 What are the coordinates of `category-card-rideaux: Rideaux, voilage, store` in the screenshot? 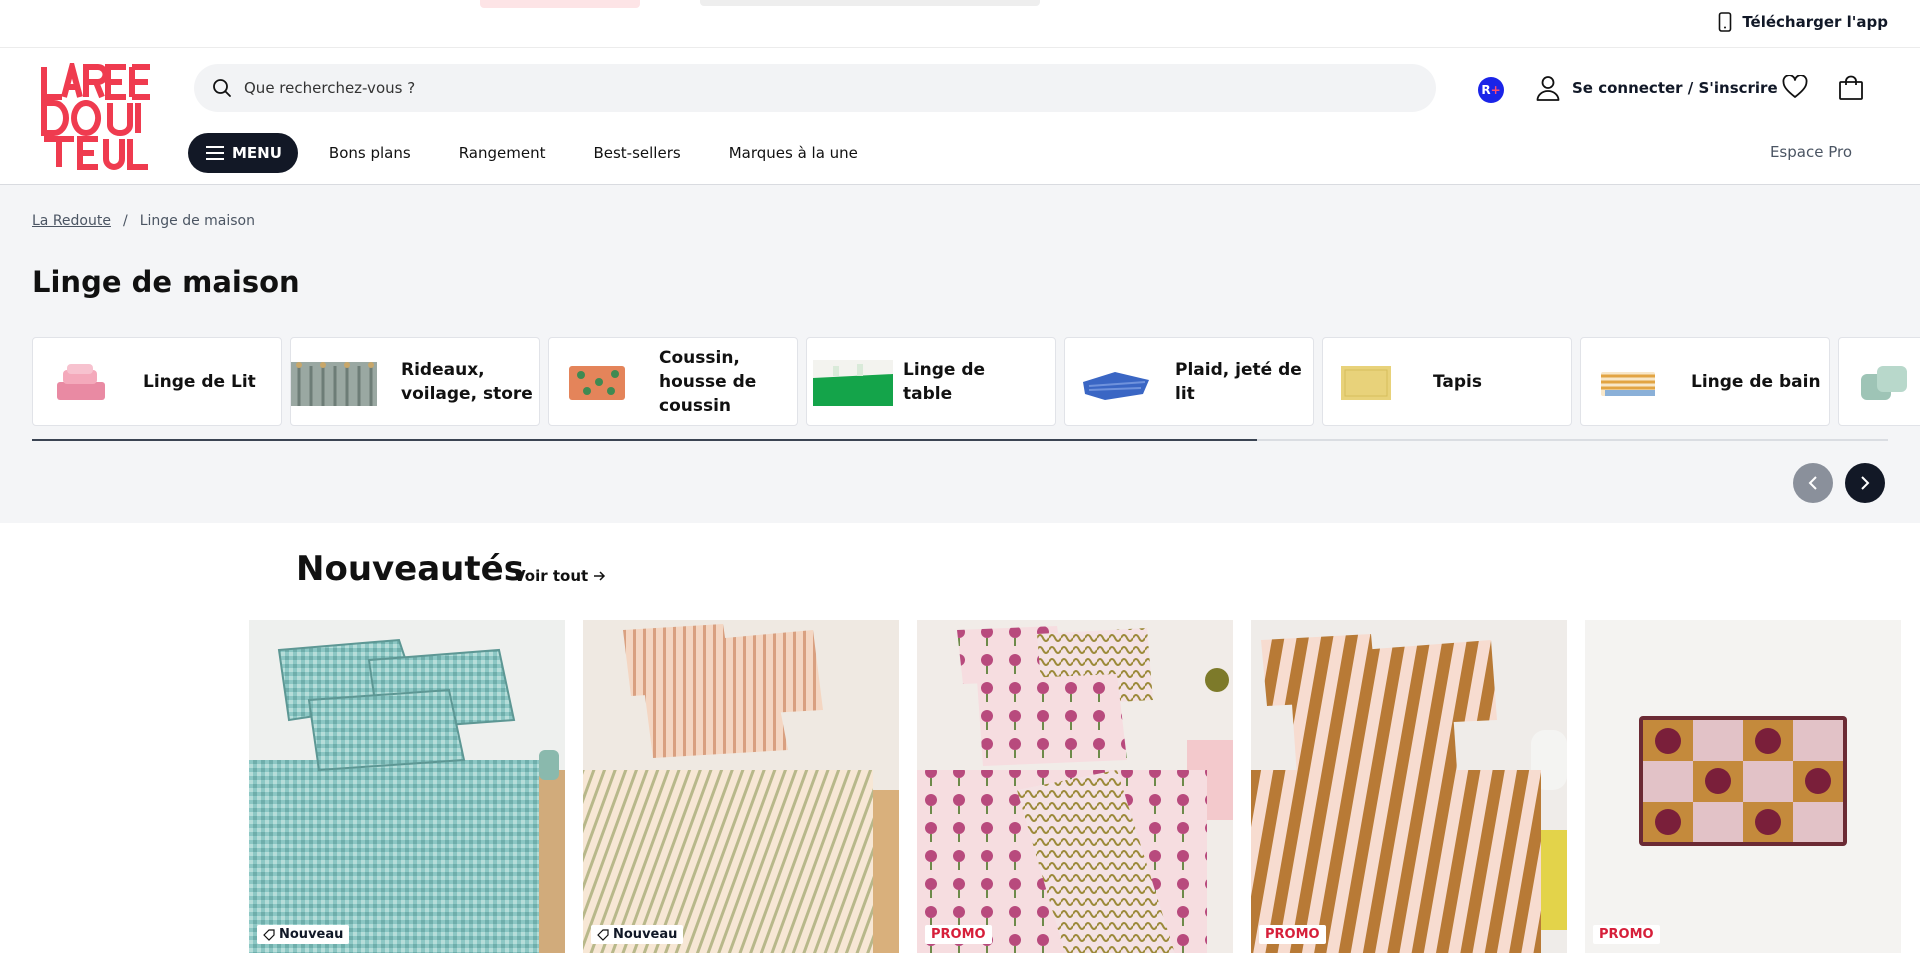 It's located at (415, 381).